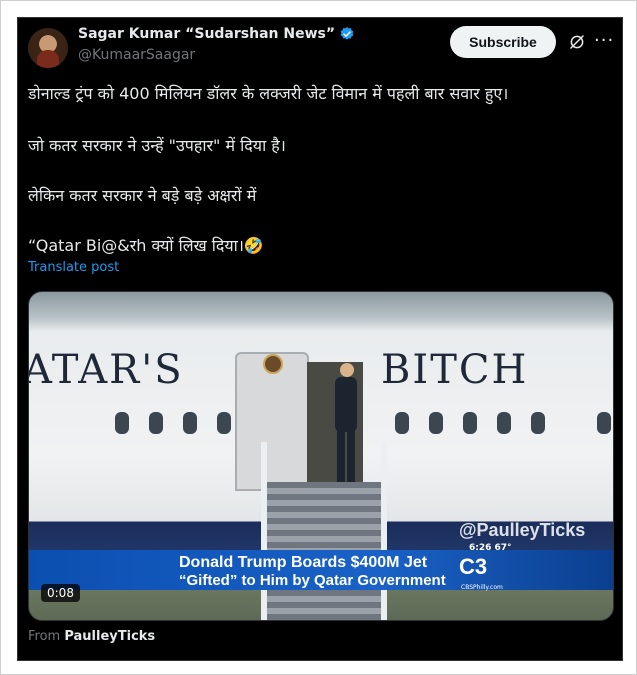 This screenshot has height=675, width=637. I want to click on plane-lettering-right: BITCH, so click(455, 370).